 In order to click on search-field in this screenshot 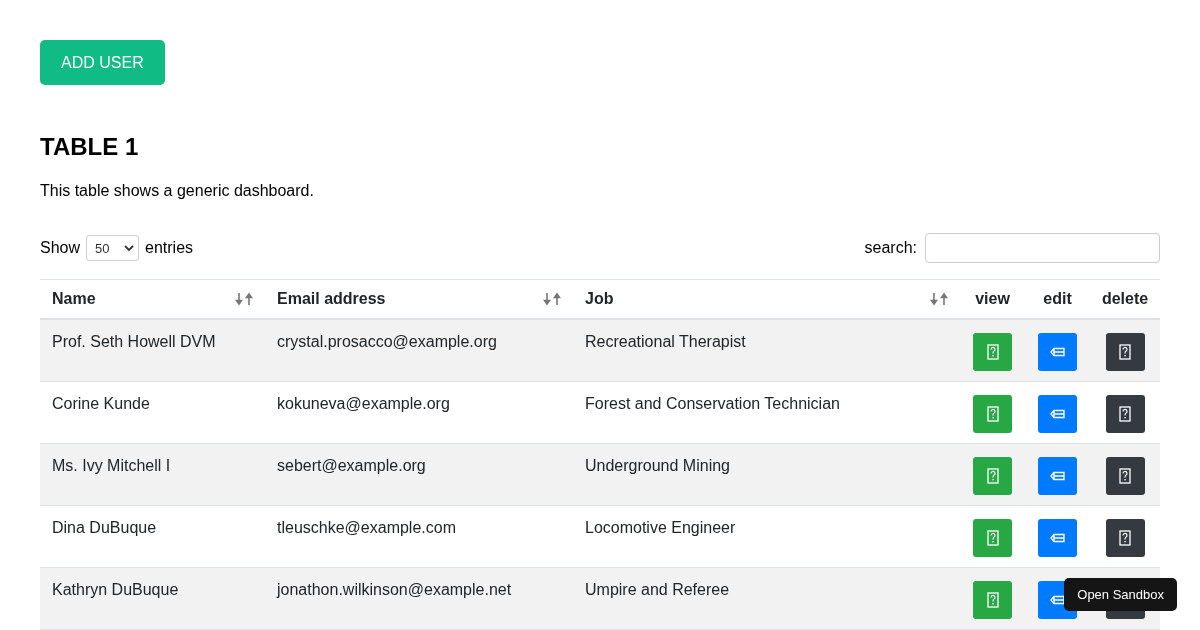, I will do `click(1042, 248)`.